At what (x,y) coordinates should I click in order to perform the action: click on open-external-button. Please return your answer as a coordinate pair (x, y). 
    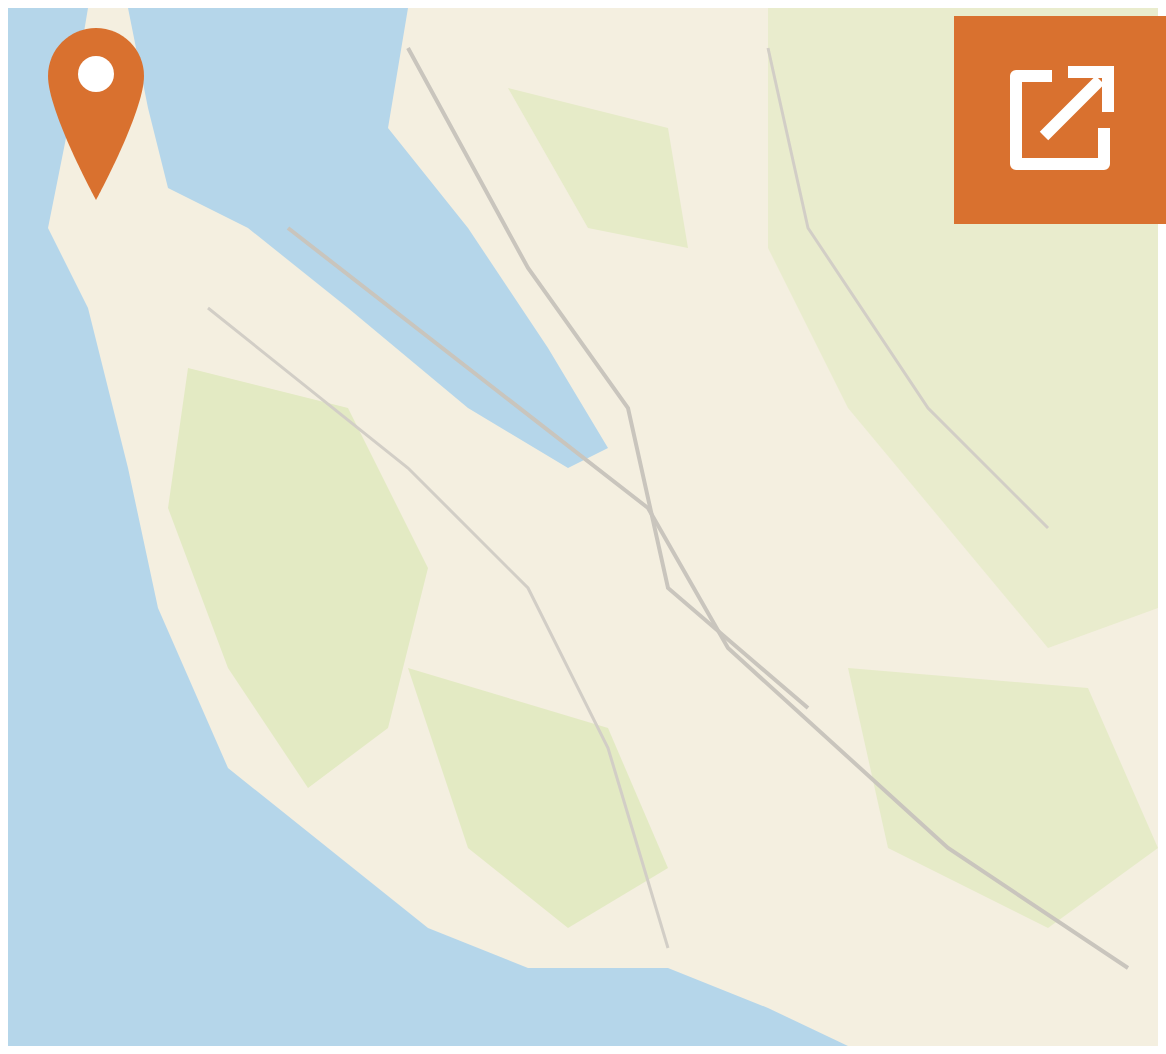
    Looking at the image, I should click on (1060, 120).